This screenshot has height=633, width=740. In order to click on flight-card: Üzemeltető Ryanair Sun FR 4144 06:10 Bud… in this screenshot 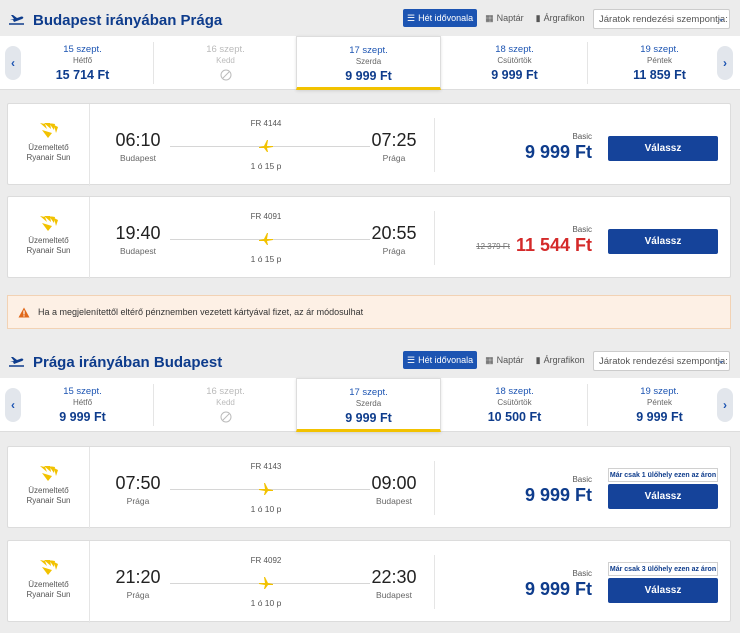, I will do `click(369, 144)`.